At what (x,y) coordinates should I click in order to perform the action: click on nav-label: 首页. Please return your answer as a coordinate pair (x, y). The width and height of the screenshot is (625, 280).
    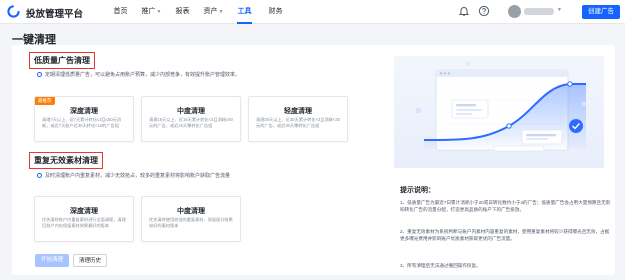
    Looking at the image, I should click on (120, 11).